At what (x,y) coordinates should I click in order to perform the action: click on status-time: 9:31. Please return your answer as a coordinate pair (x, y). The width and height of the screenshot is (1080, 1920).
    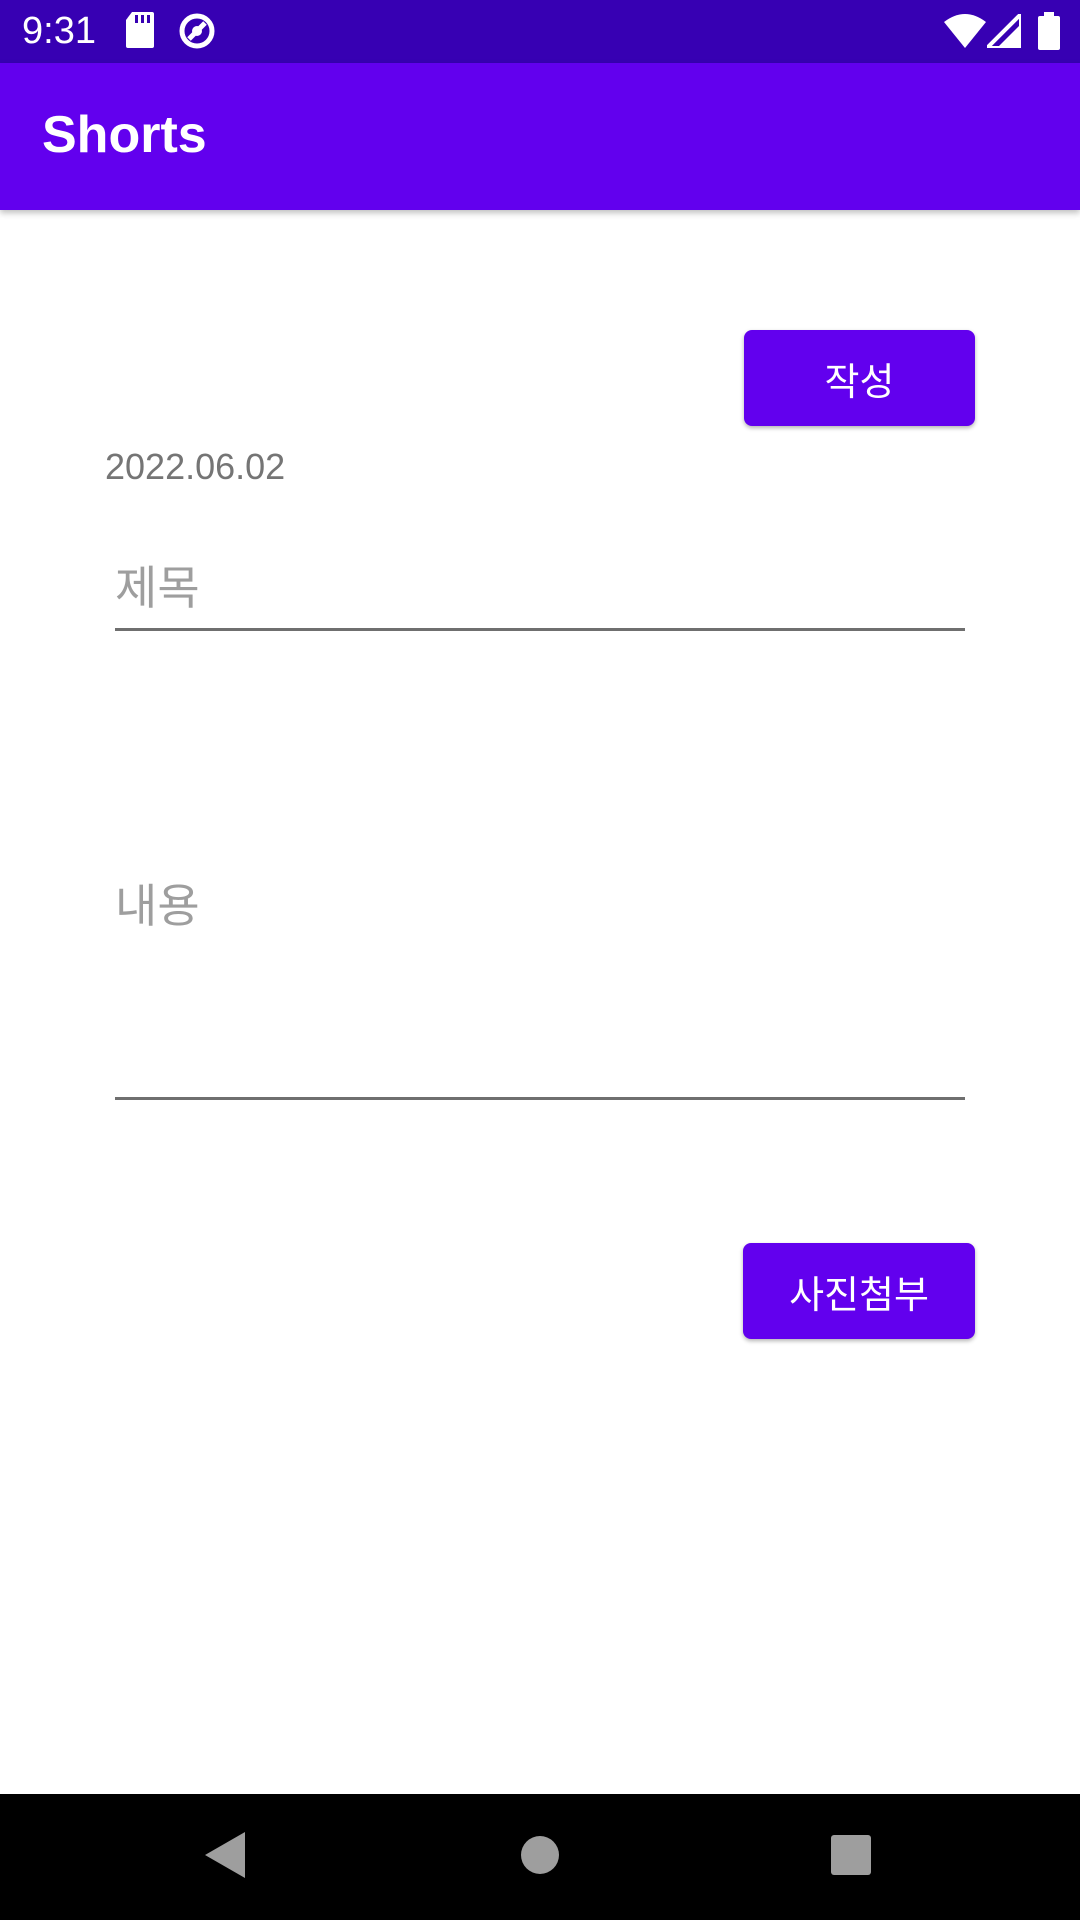
    Looking at the image, I should click on (59, 31).